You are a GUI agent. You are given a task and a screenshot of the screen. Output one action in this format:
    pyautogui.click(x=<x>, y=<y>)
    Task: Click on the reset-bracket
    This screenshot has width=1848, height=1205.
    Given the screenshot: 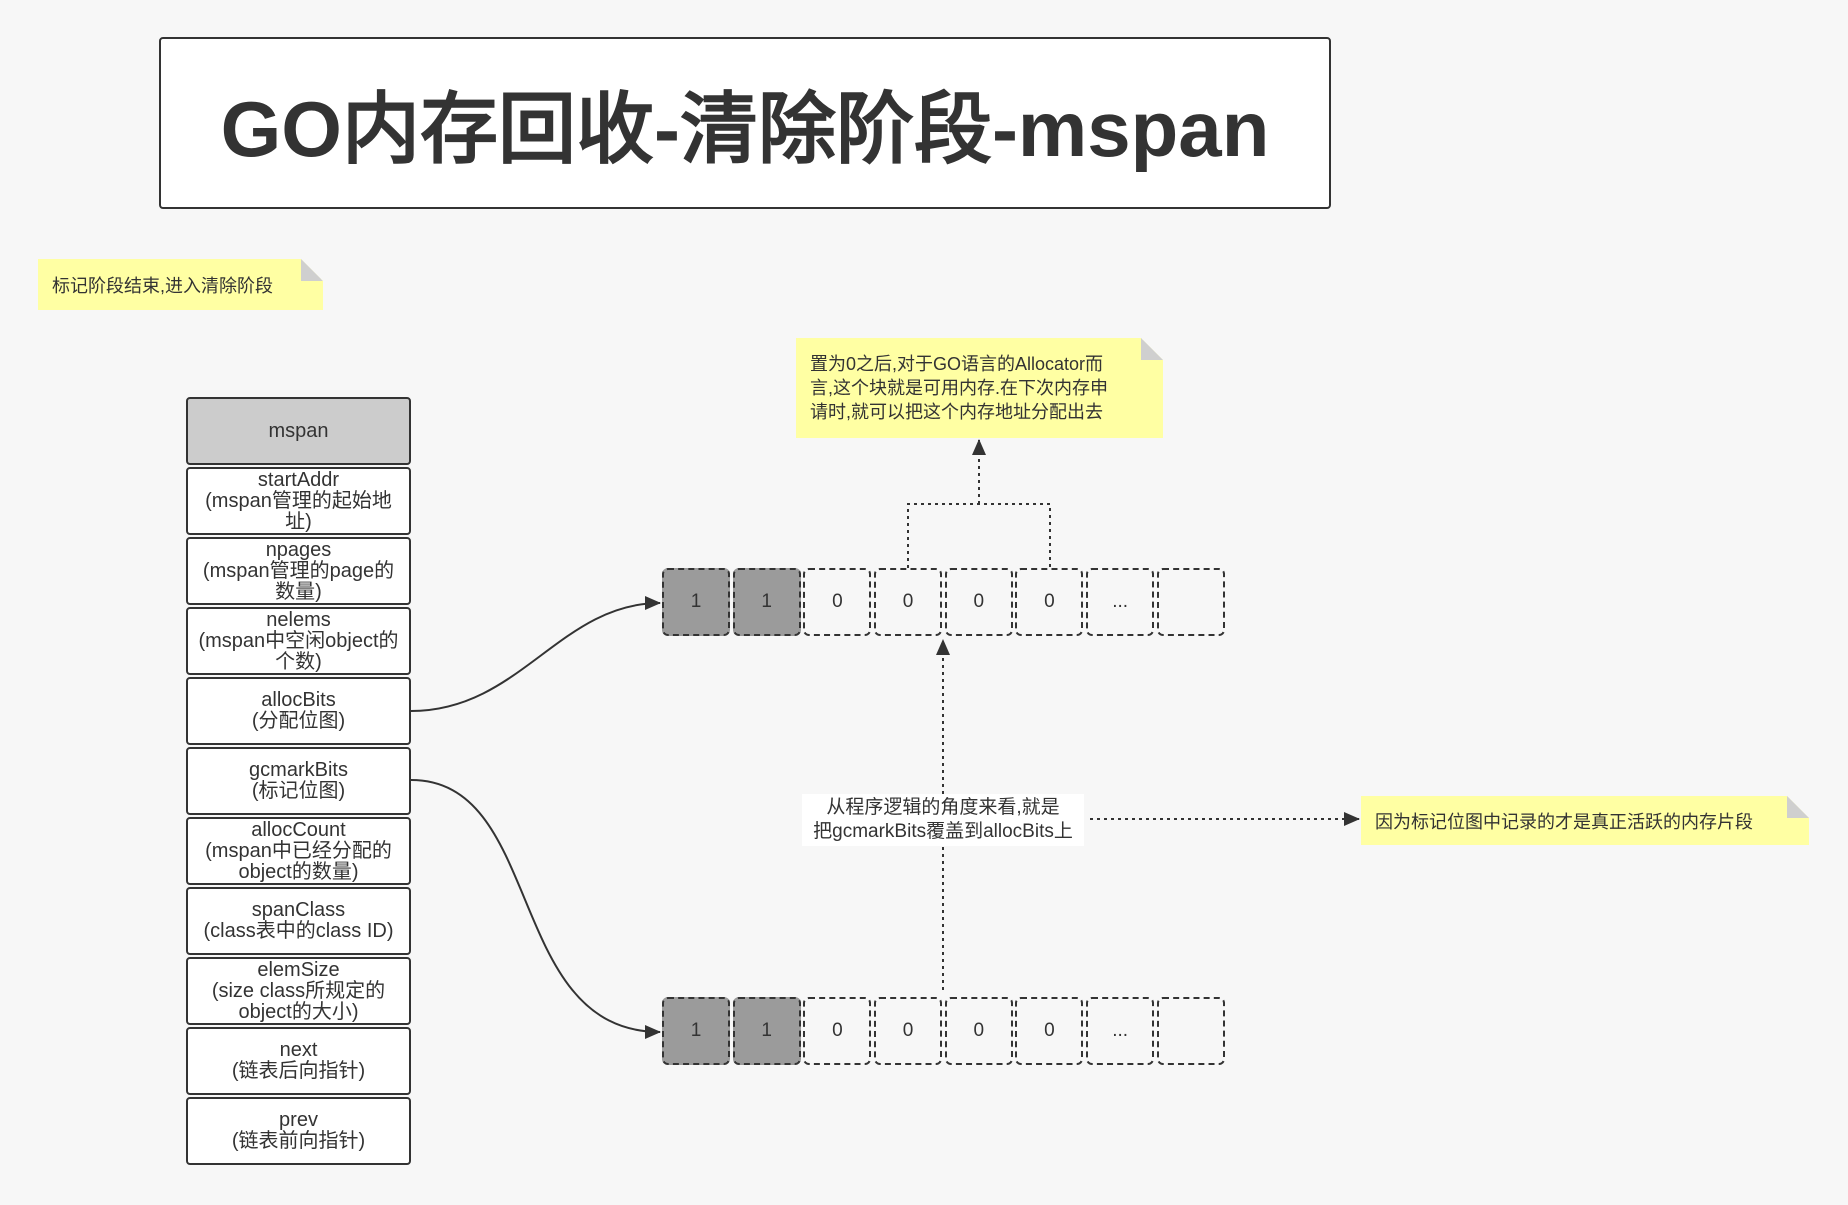 What is the action you would take?
    pyautogui.click(x=979, y=535)
    